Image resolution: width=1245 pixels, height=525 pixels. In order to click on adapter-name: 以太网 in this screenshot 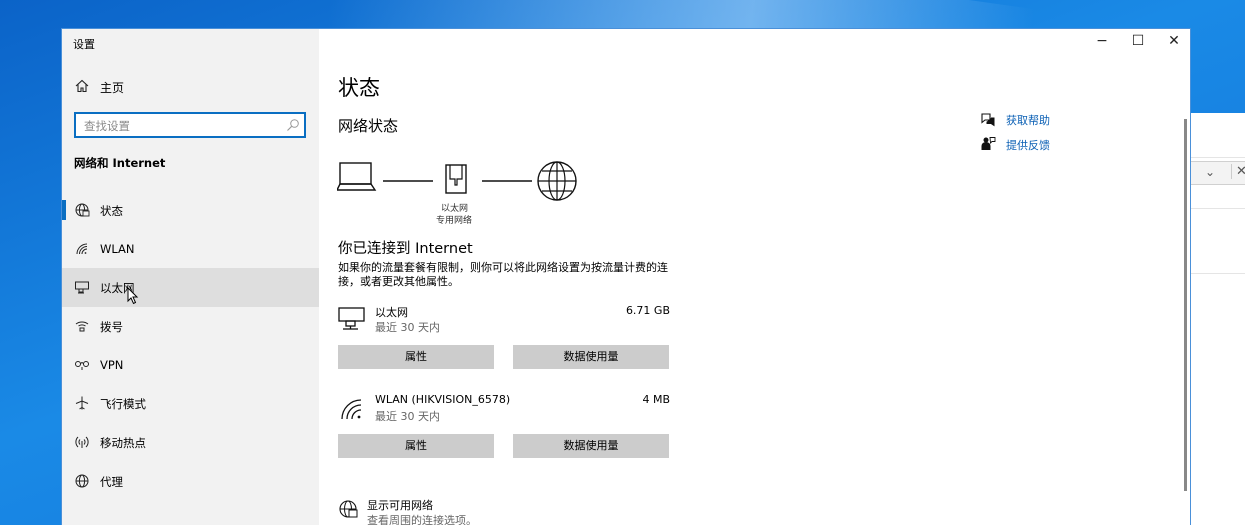, I will do `click(391, 312)`.